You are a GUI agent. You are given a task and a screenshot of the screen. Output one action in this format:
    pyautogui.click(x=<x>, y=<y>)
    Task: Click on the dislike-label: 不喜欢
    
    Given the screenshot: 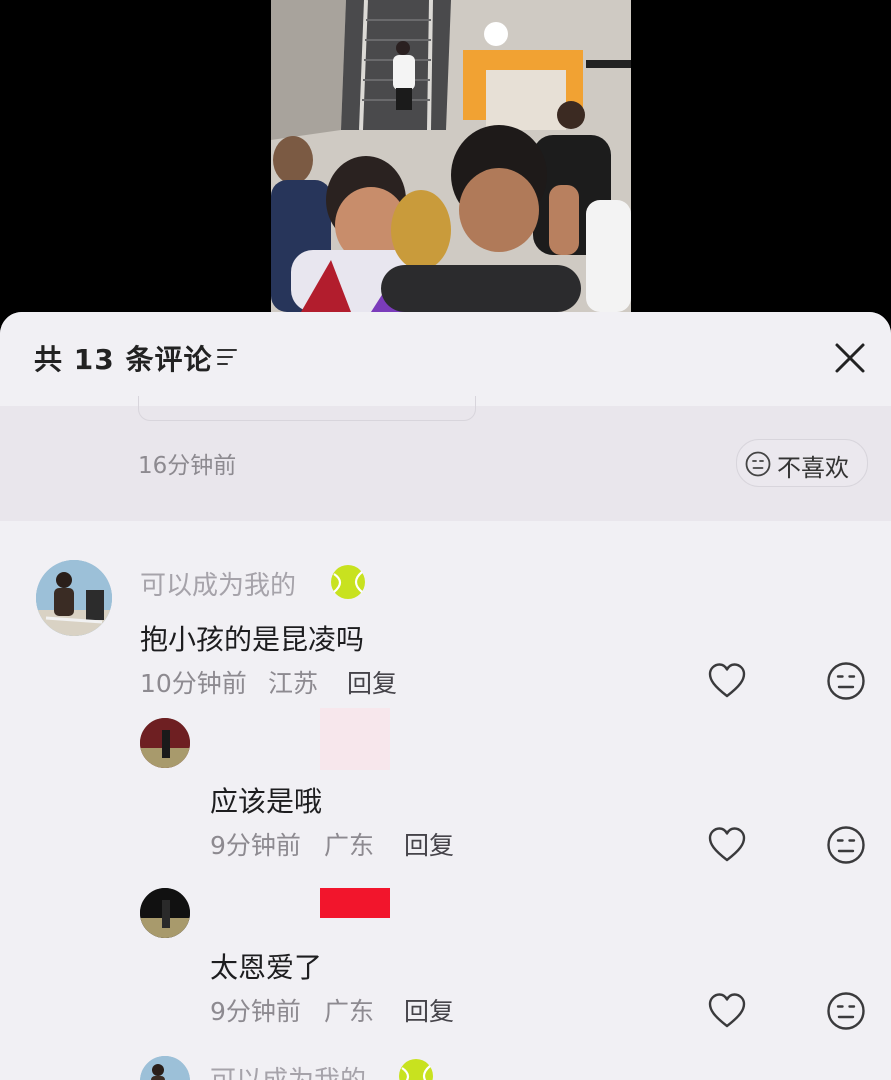 What is the action you would take?
    pyautogui.click(x=813, y=468)
    